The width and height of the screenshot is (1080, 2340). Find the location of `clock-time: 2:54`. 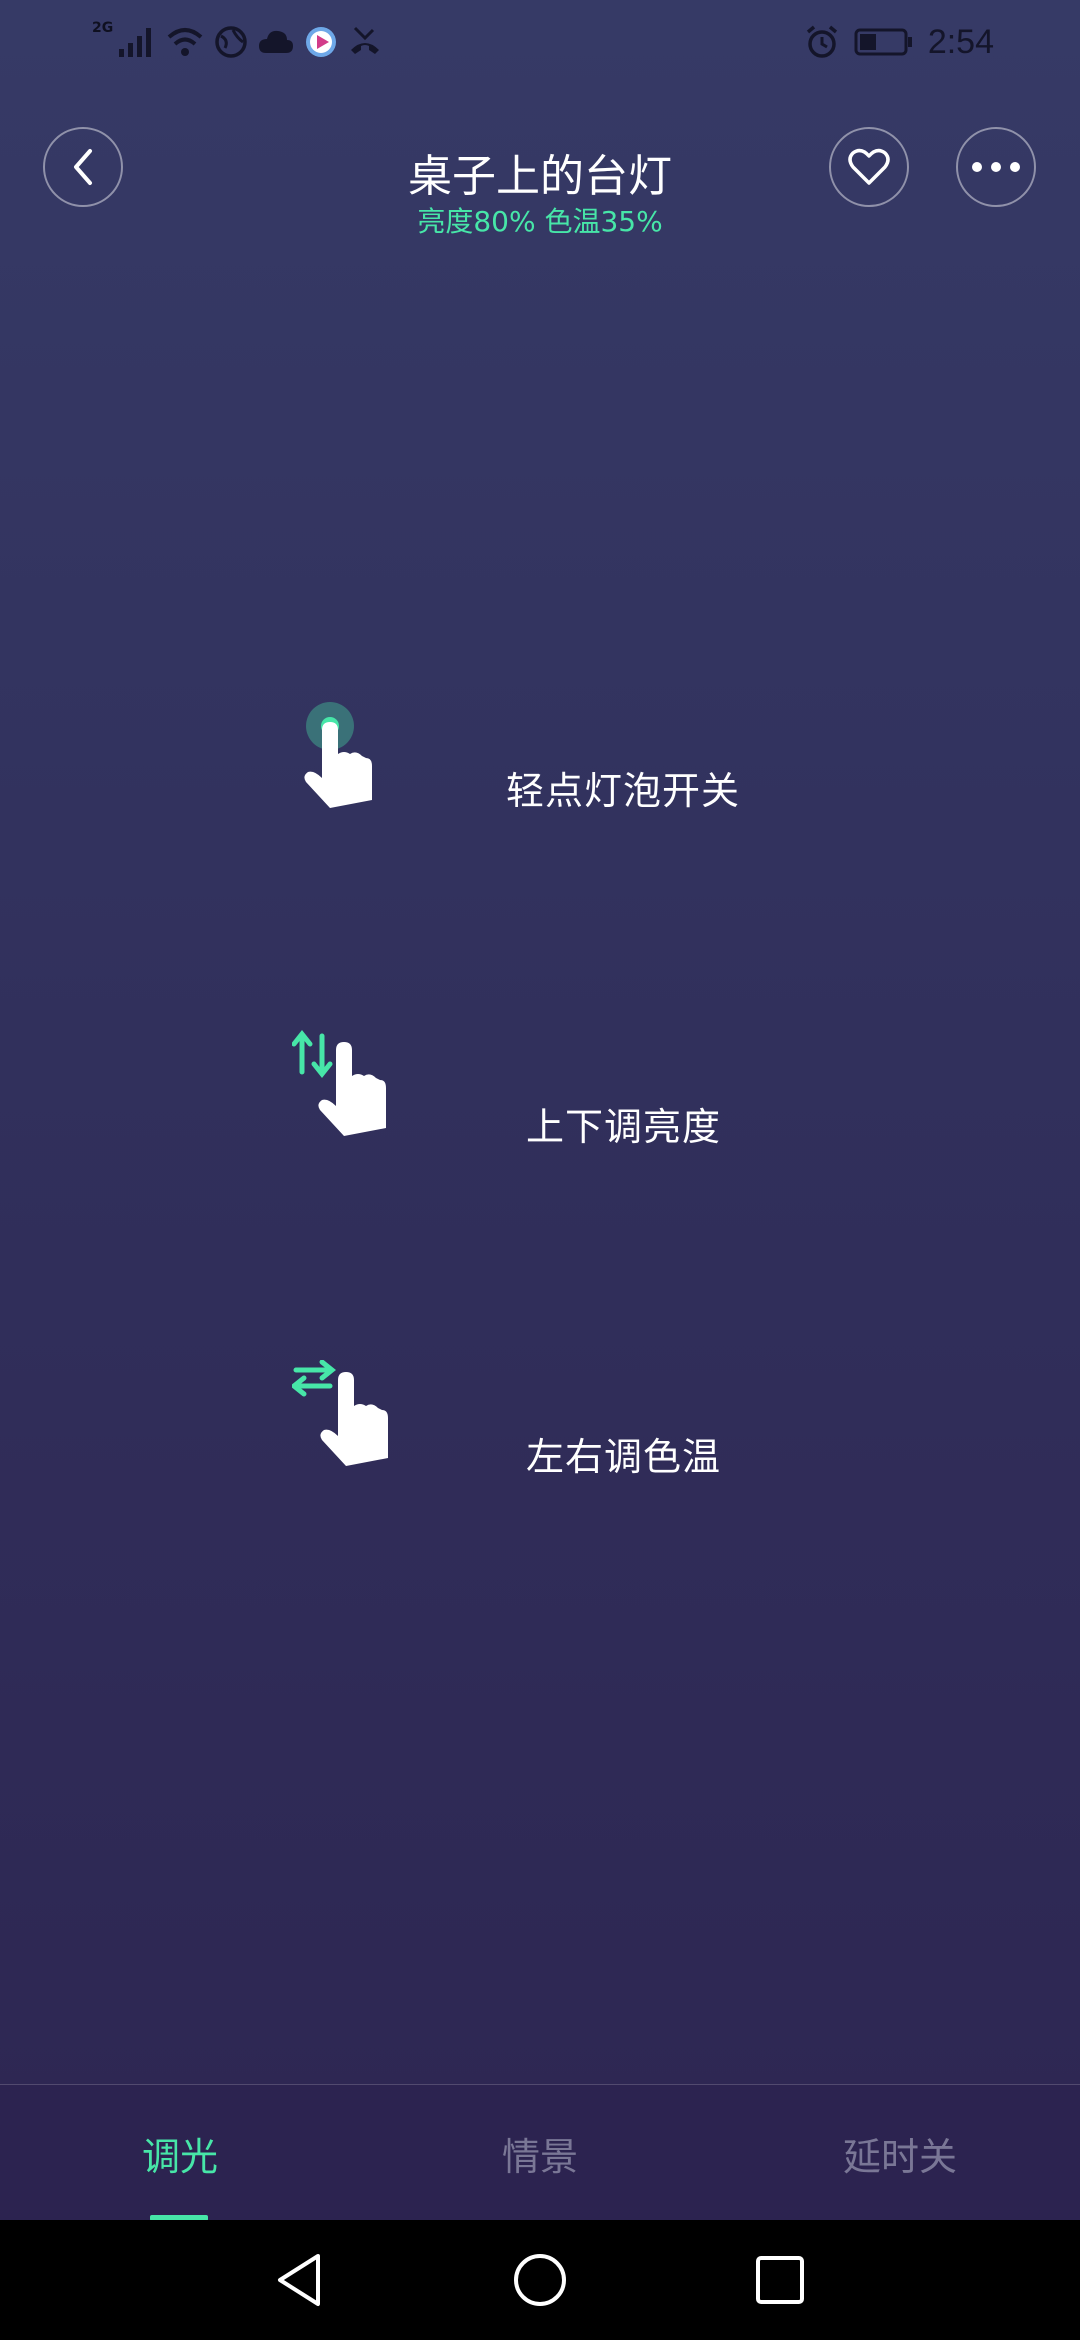

clock-time: 2:54 is located at coordinates (960, 41).